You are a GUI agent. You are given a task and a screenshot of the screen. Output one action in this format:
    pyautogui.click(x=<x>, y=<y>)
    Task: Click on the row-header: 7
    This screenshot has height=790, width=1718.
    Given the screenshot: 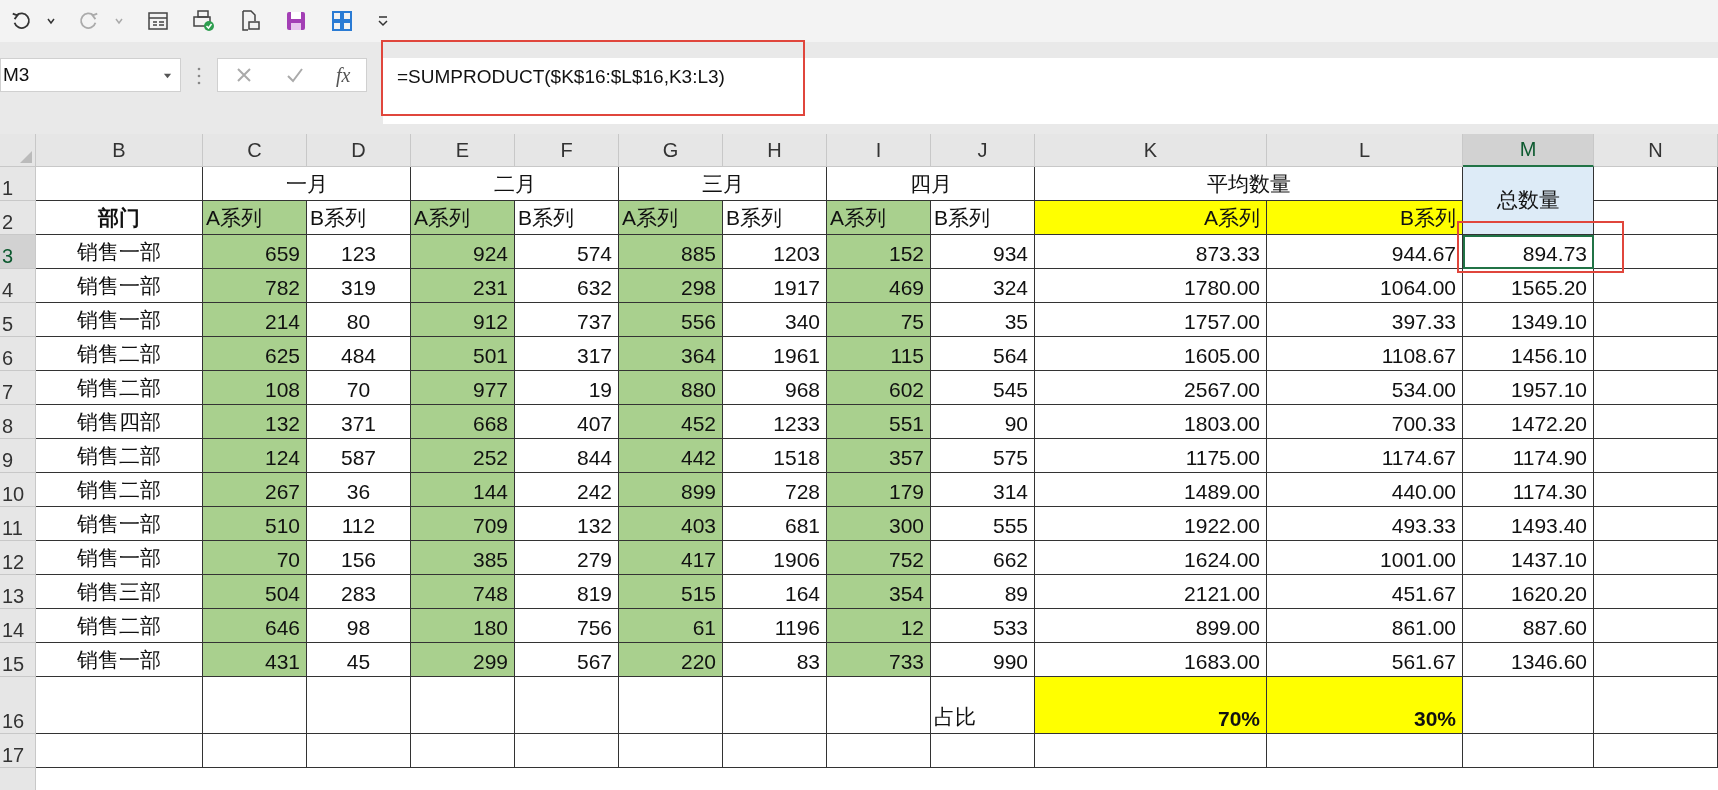 What is the action you would take?
    pyautogui.click(x=18, y=388)
    